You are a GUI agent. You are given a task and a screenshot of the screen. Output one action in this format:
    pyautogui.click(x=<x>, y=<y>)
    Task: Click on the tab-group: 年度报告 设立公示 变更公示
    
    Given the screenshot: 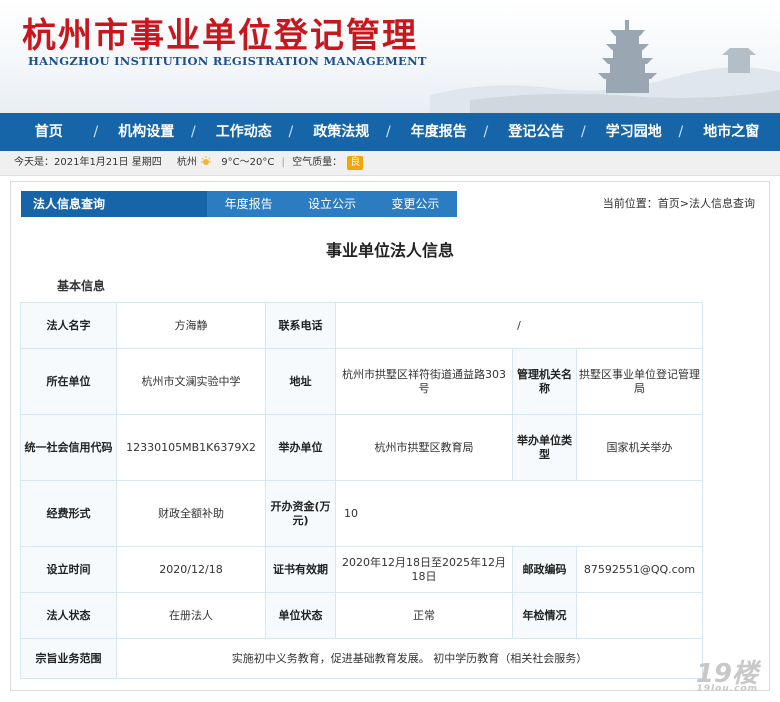 What is the action you would take?
    pyautogui.click(x=332, y=204)
    